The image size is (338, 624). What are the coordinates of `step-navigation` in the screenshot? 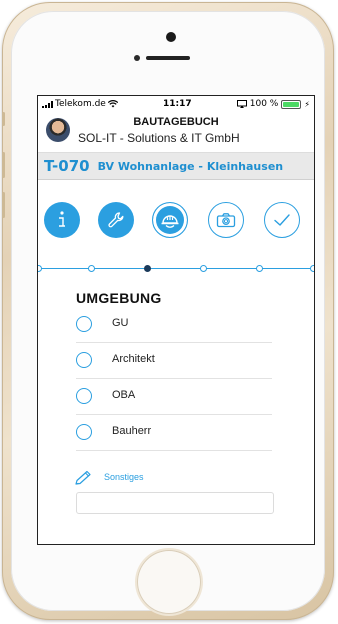 It's located at (176, 222).